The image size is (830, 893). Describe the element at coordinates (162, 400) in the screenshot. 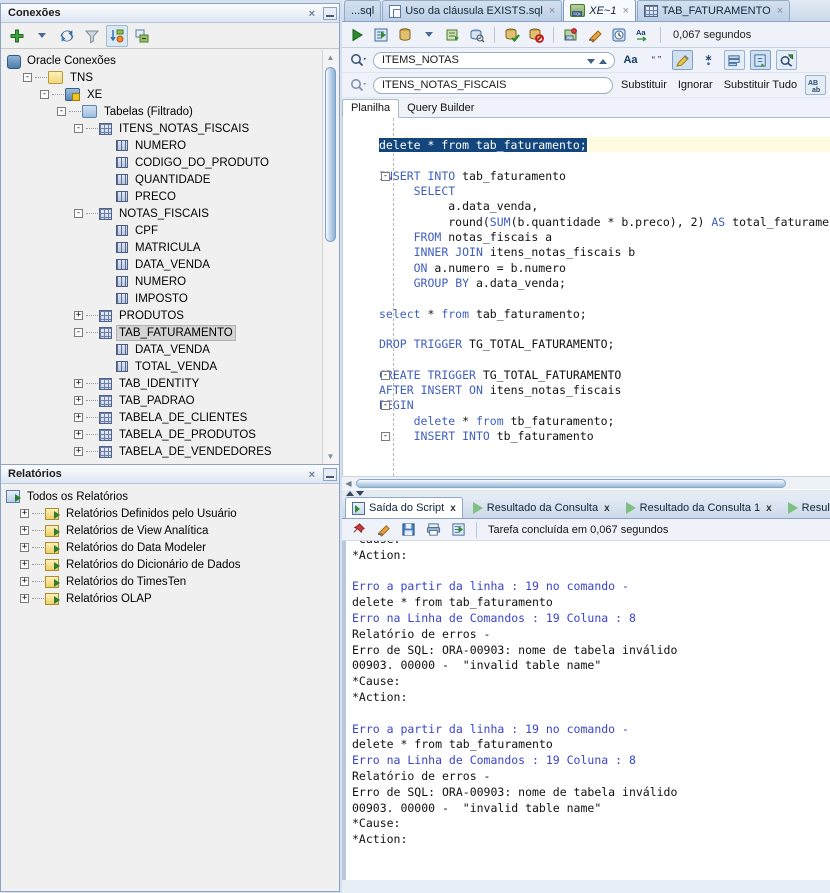

I see `tree-item: + TAB_PADRAO` at that location.